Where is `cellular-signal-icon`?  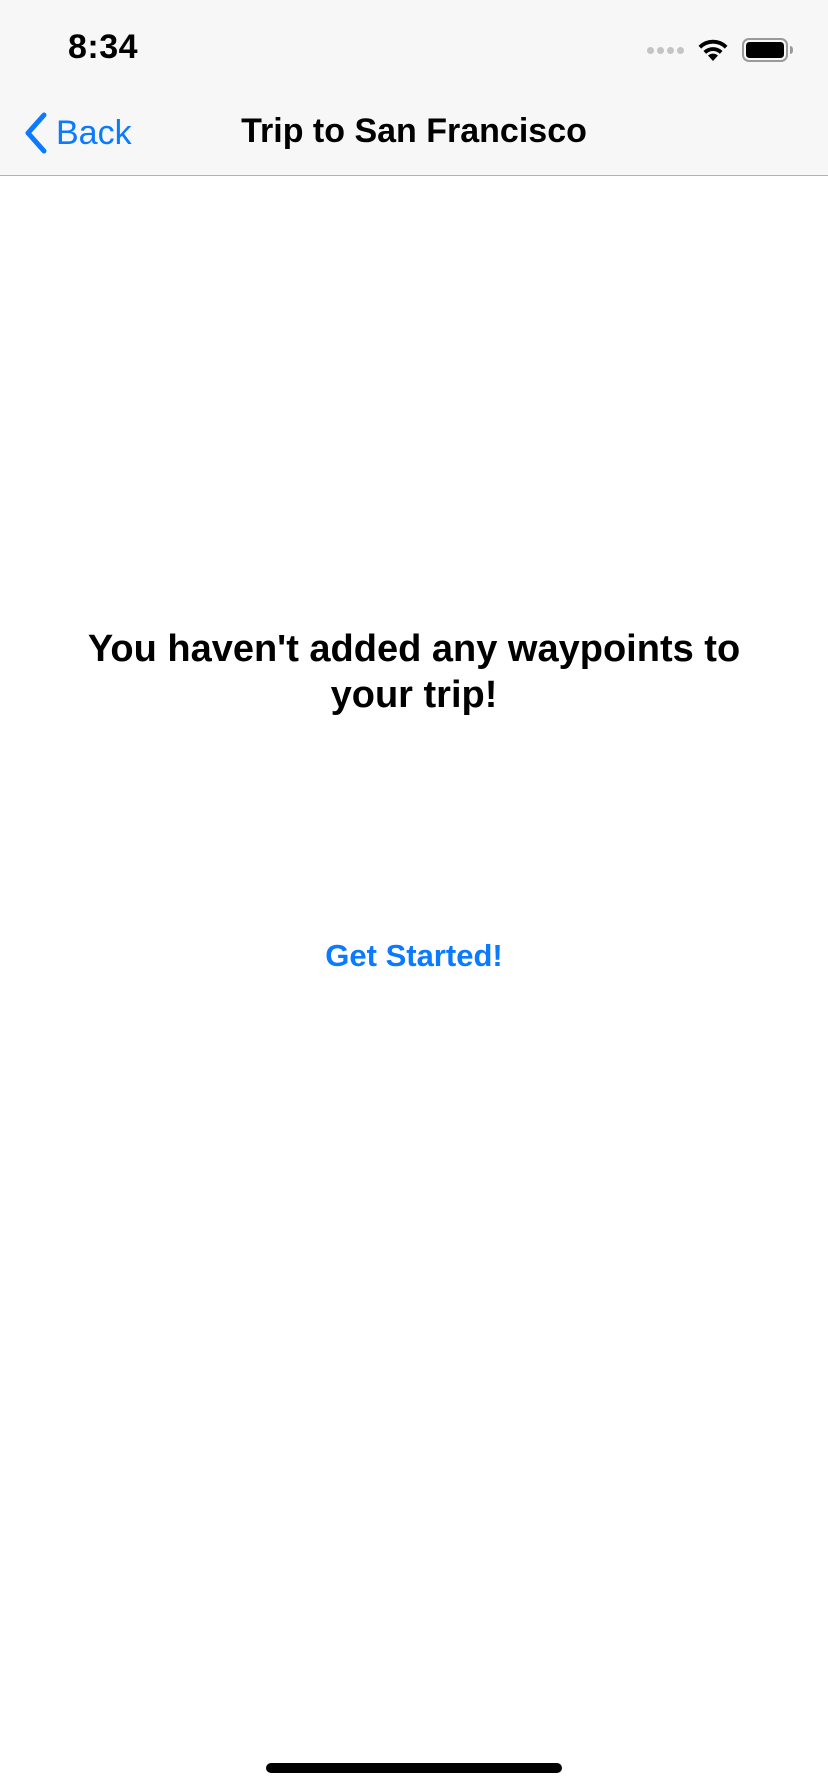
cellular-signal-icon is located at coordinates (665, 50).